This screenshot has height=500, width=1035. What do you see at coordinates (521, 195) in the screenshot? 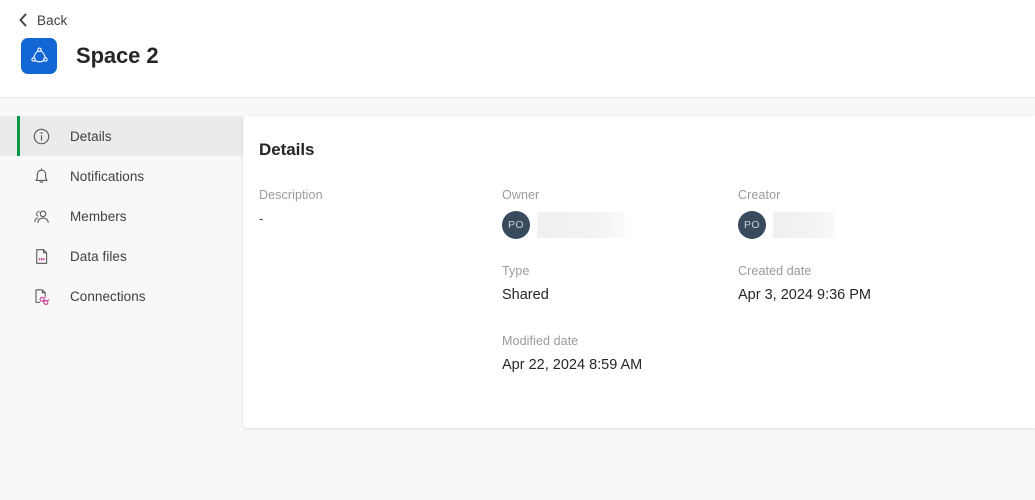
I see `field-label: Owner` at bounding box center [521, 195].